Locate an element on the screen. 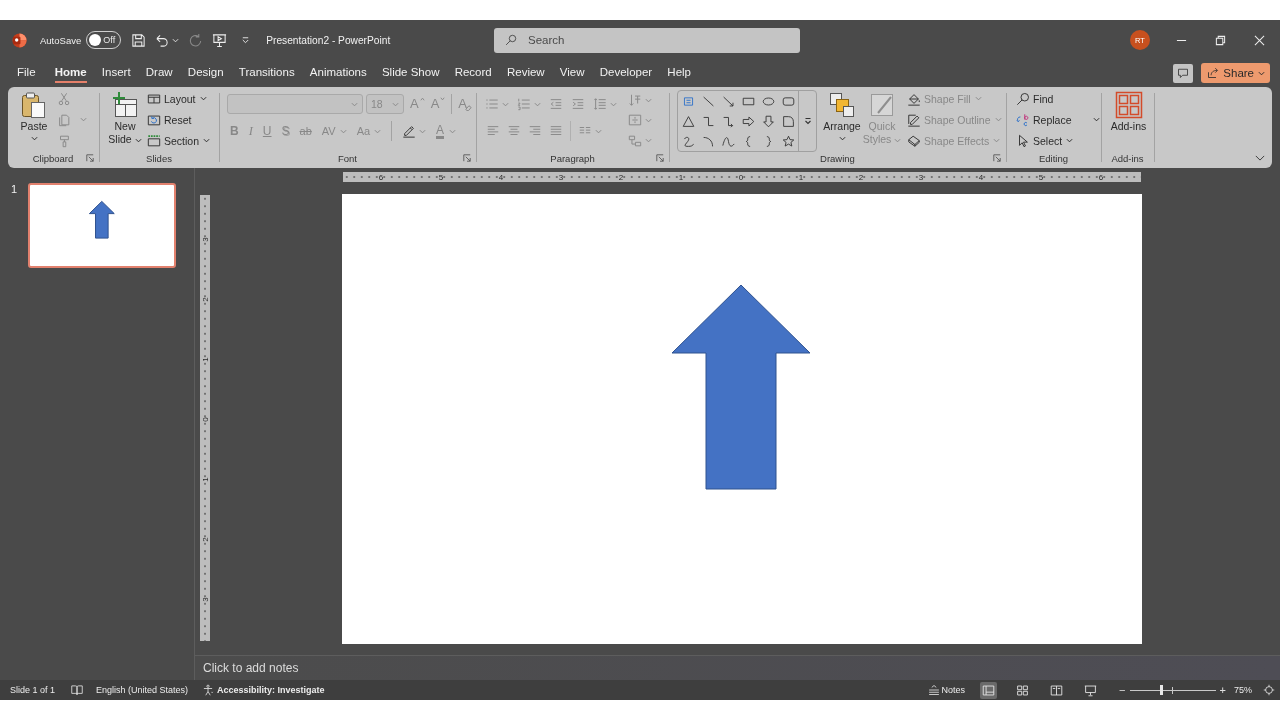  new-slide-button: New Slide is located at coordinates (125, 119).